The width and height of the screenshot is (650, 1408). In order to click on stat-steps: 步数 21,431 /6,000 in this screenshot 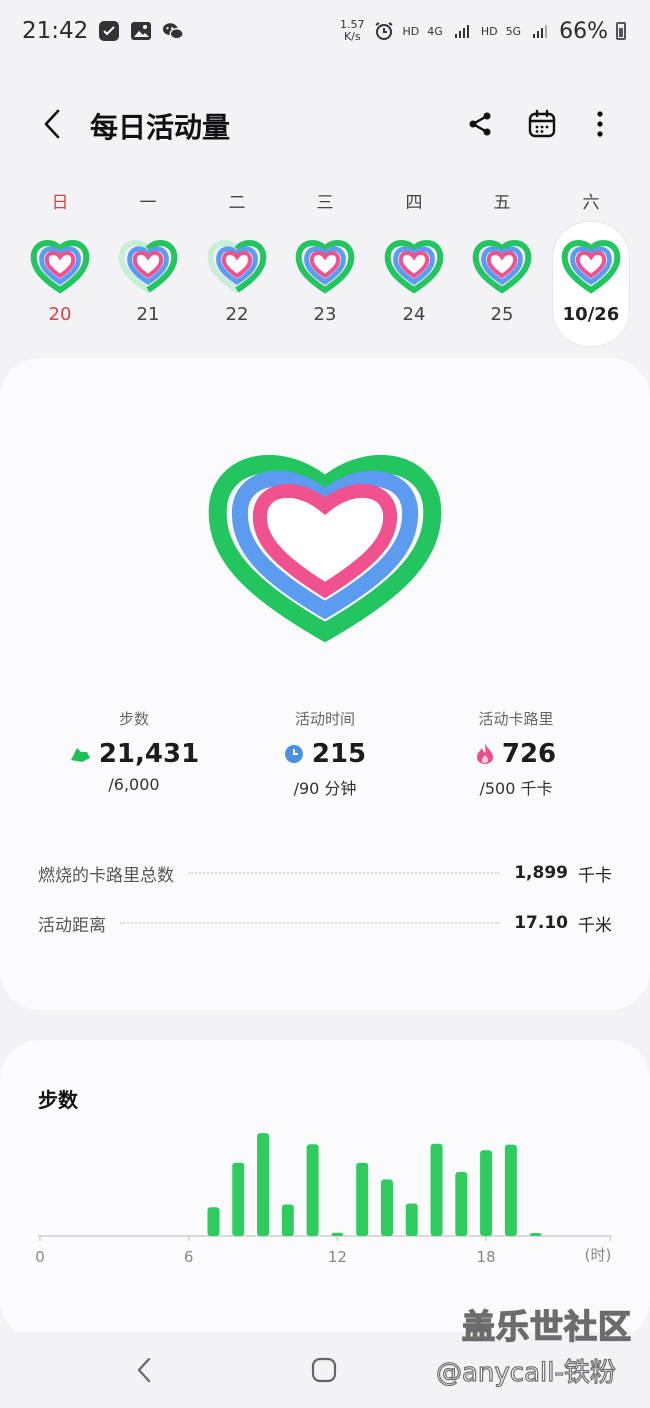, I will do `click(134, 751)`.